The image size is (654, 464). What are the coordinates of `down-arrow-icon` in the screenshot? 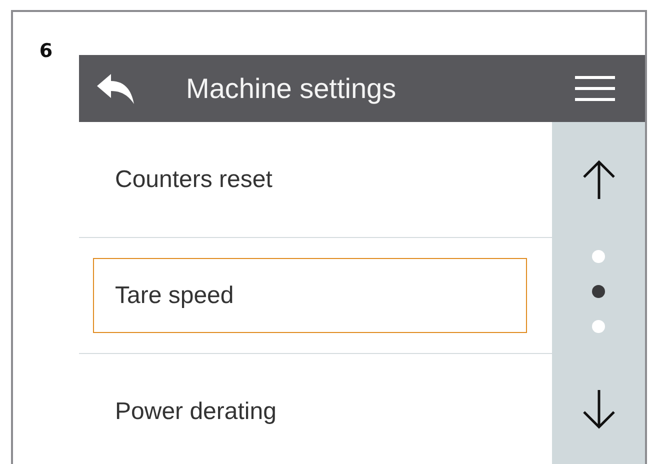 It's located at (599, 409).